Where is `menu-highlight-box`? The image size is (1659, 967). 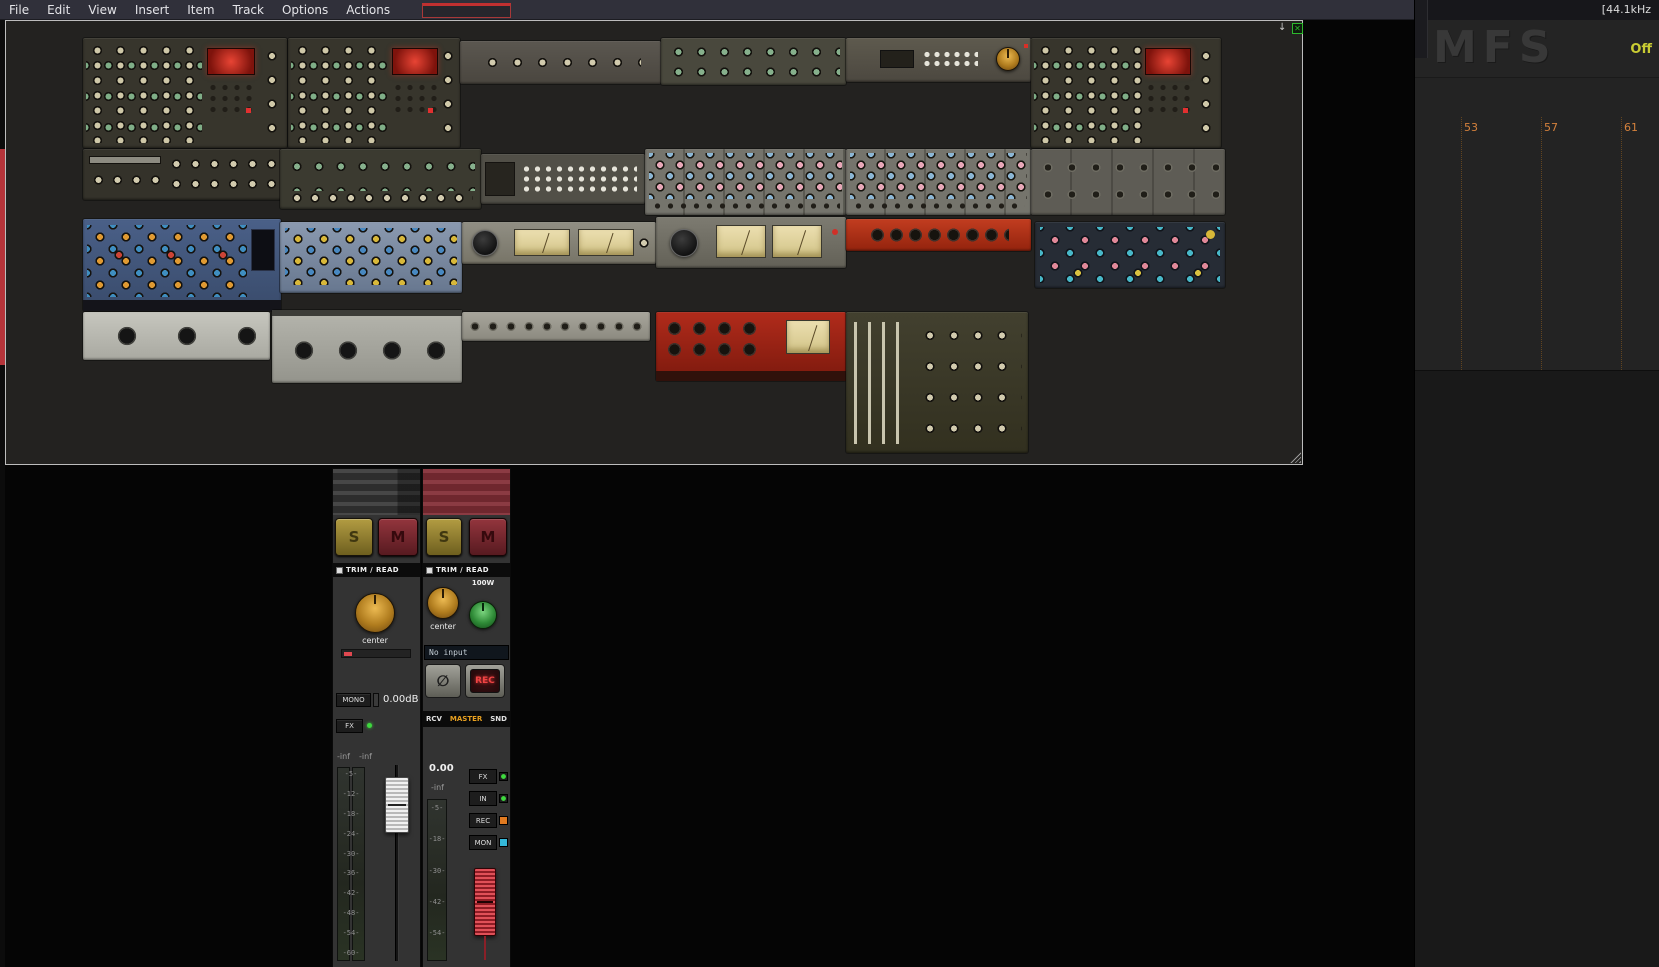
menu-highlight-box is located at coordinates (466, 10).